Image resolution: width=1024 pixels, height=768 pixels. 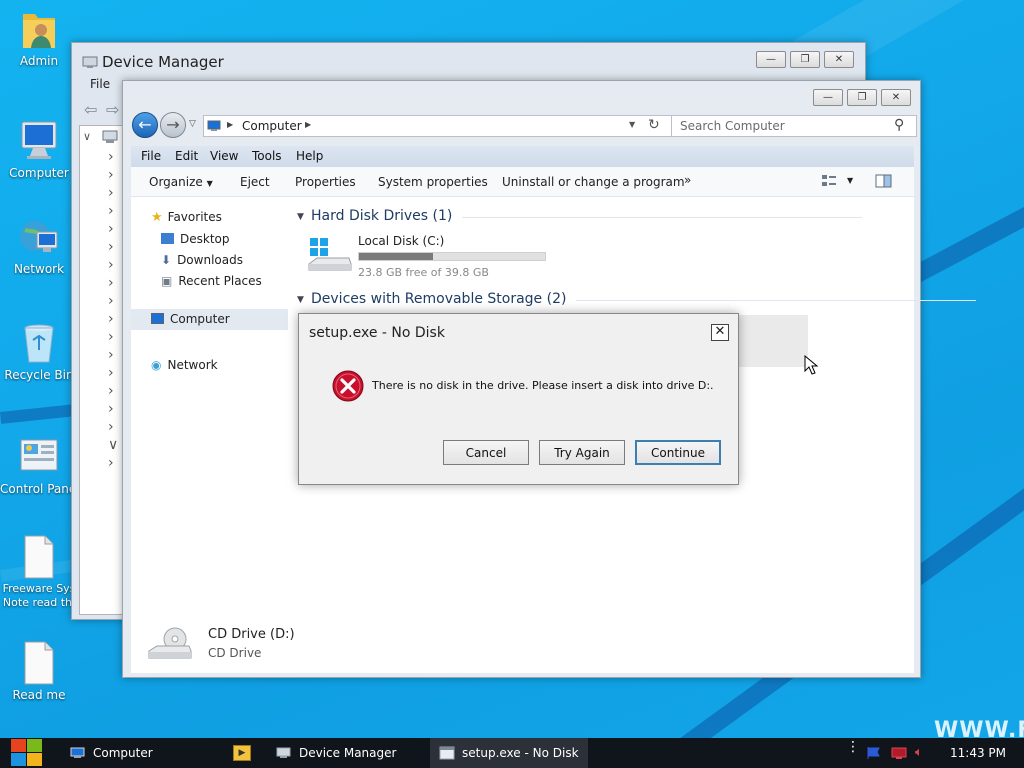 What do you see at coordinates (184, 365) in the screenshot?
I see `nav-network: ◉ Network` at bounding box center [184, 365].